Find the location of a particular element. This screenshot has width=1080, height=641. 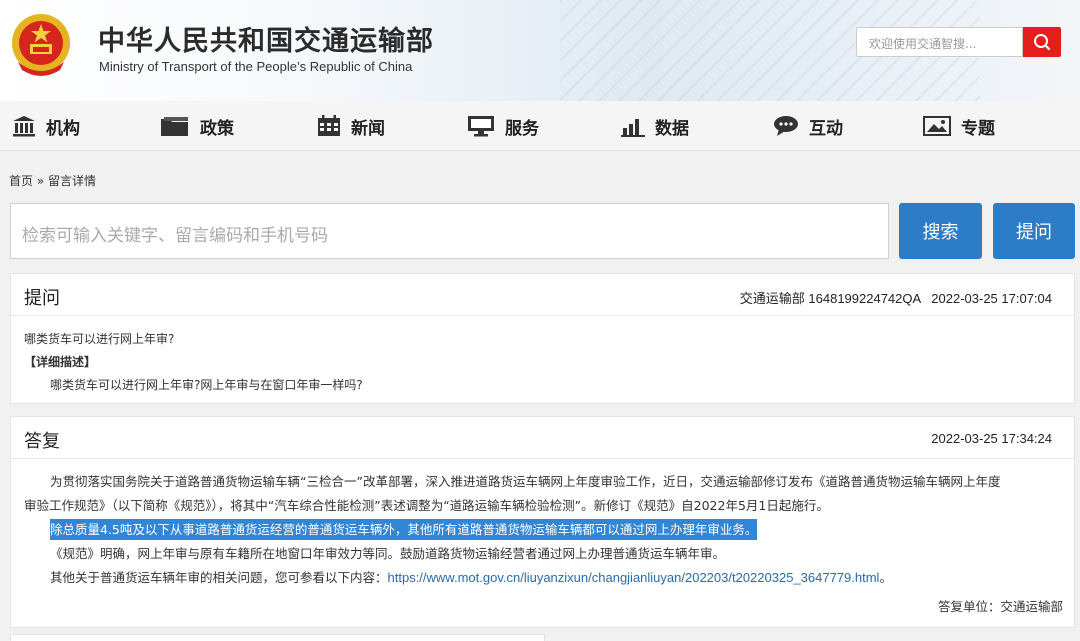

search-icon is located at coordinates (1042, 42).